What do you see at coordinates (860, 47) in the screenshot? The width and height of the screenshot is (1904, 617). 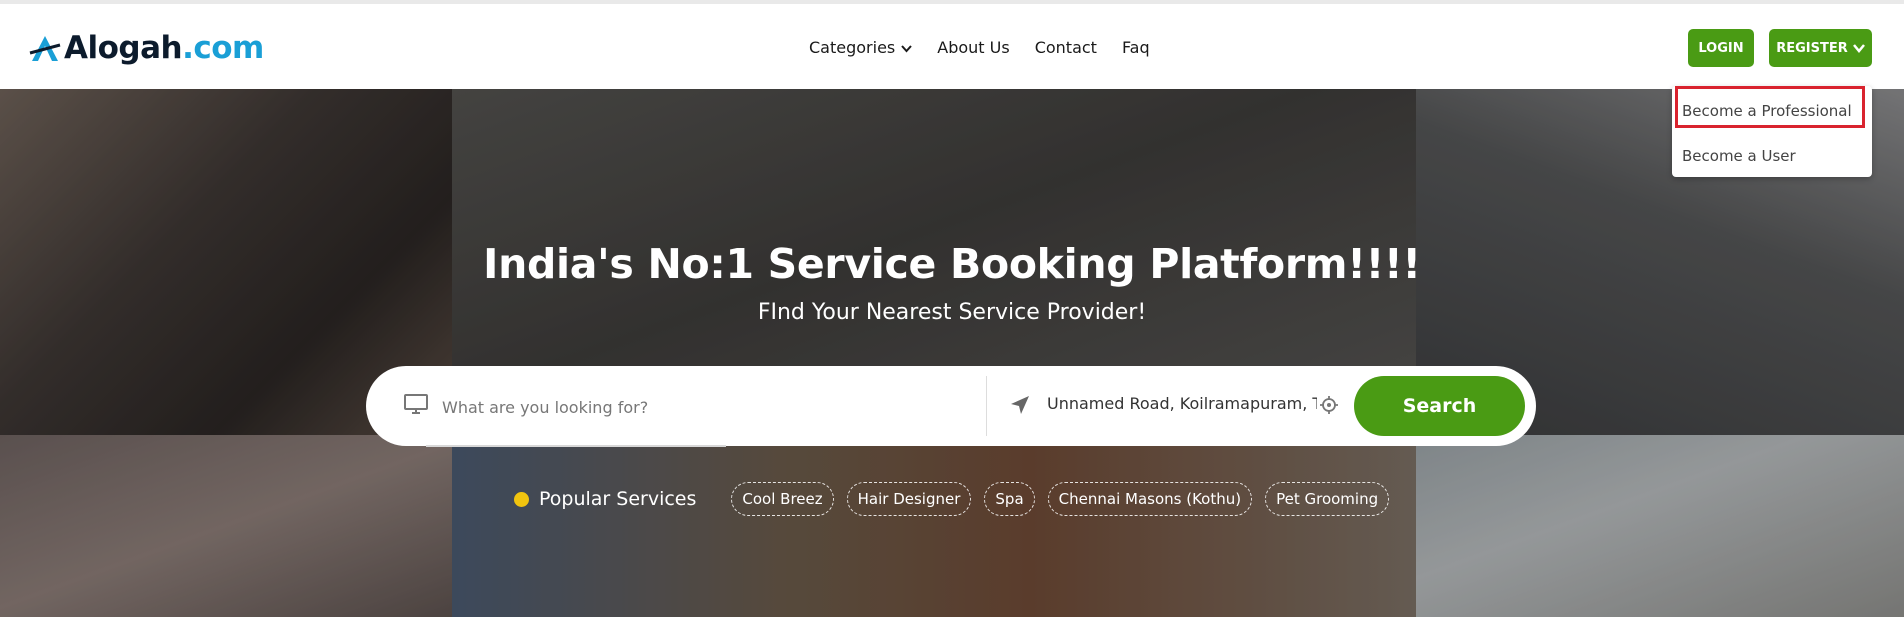 I see `nav-categories: Categories` at bounding box center [860, 47].